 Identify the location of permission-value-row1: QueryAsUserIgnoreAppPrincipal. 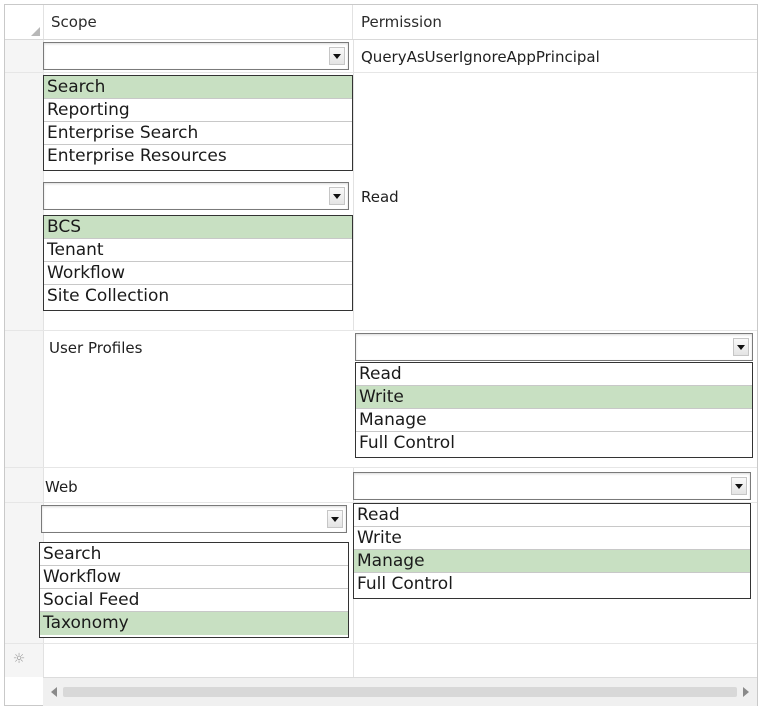
(480, 57).